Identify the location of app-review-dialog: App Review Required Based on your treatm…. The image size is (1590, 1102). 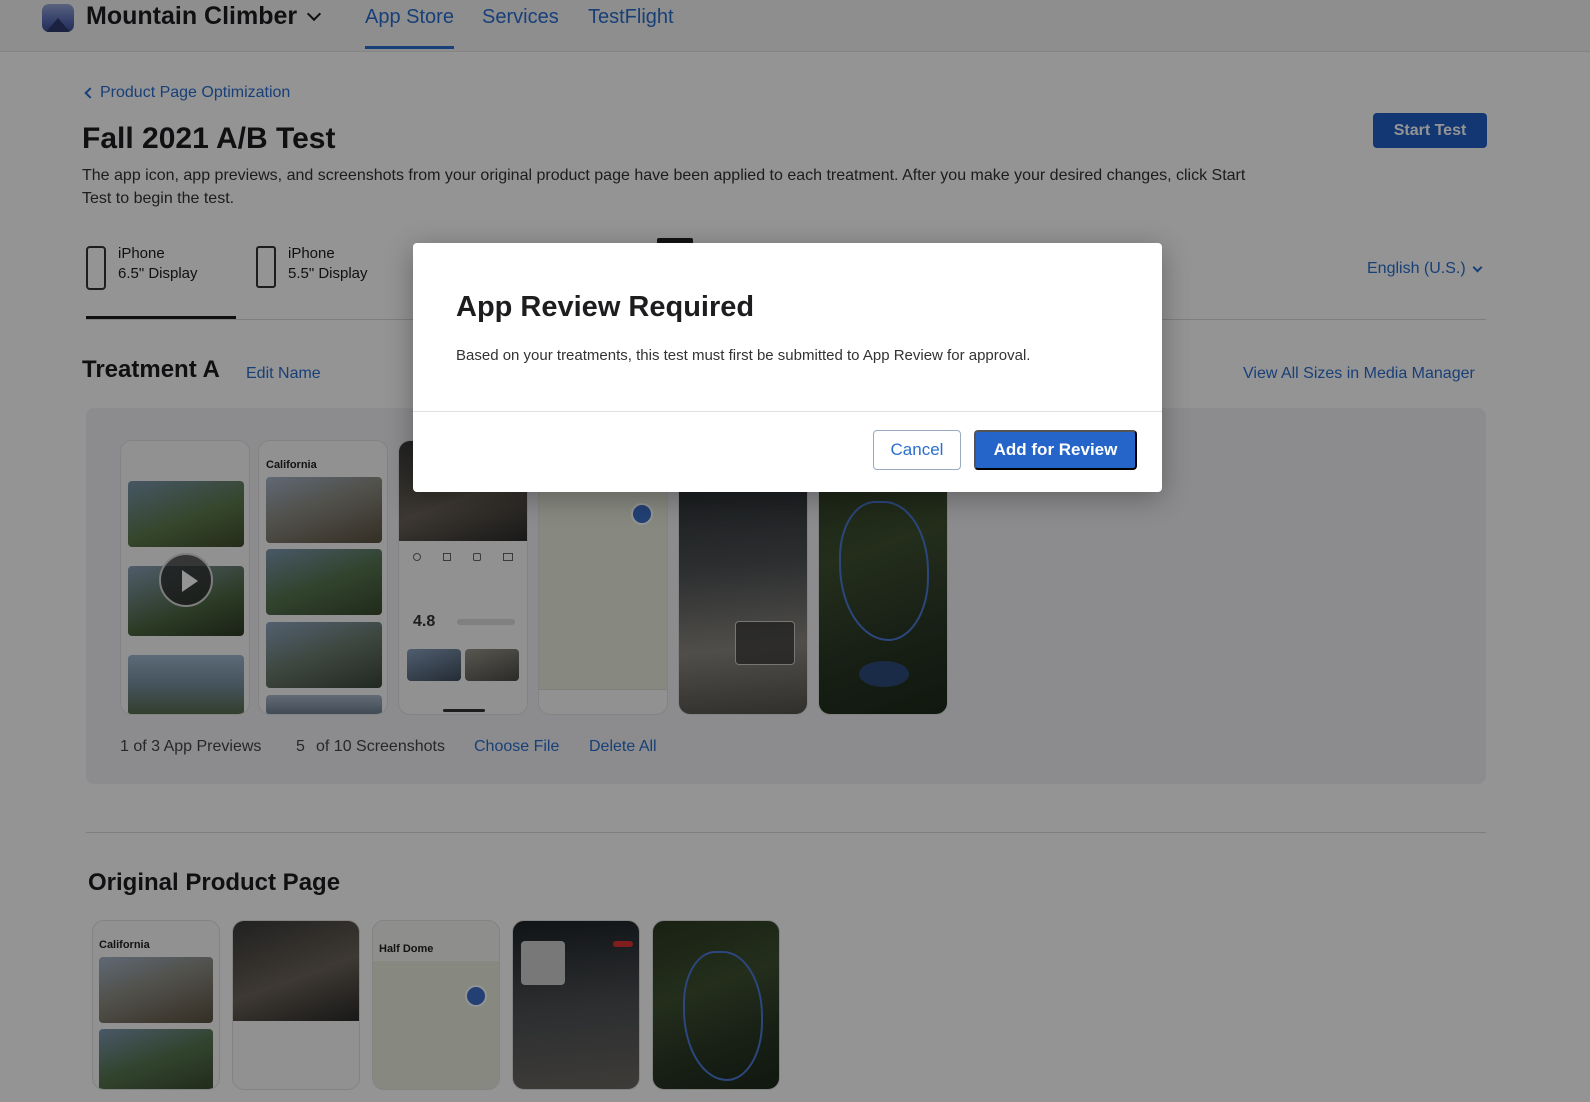
(787, 367).